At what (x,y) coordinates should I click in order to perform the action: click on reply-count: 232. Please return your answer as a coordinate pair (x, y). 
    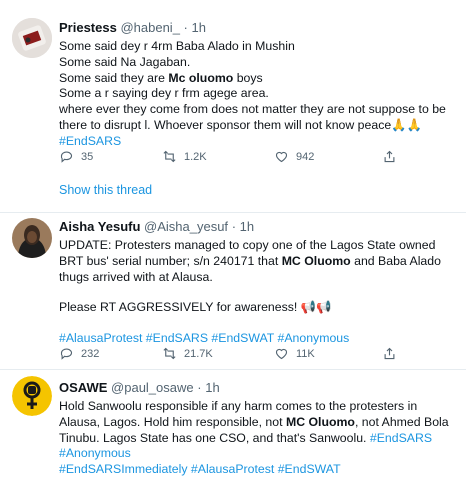
    Looking at the image, I should click on (90, 353).